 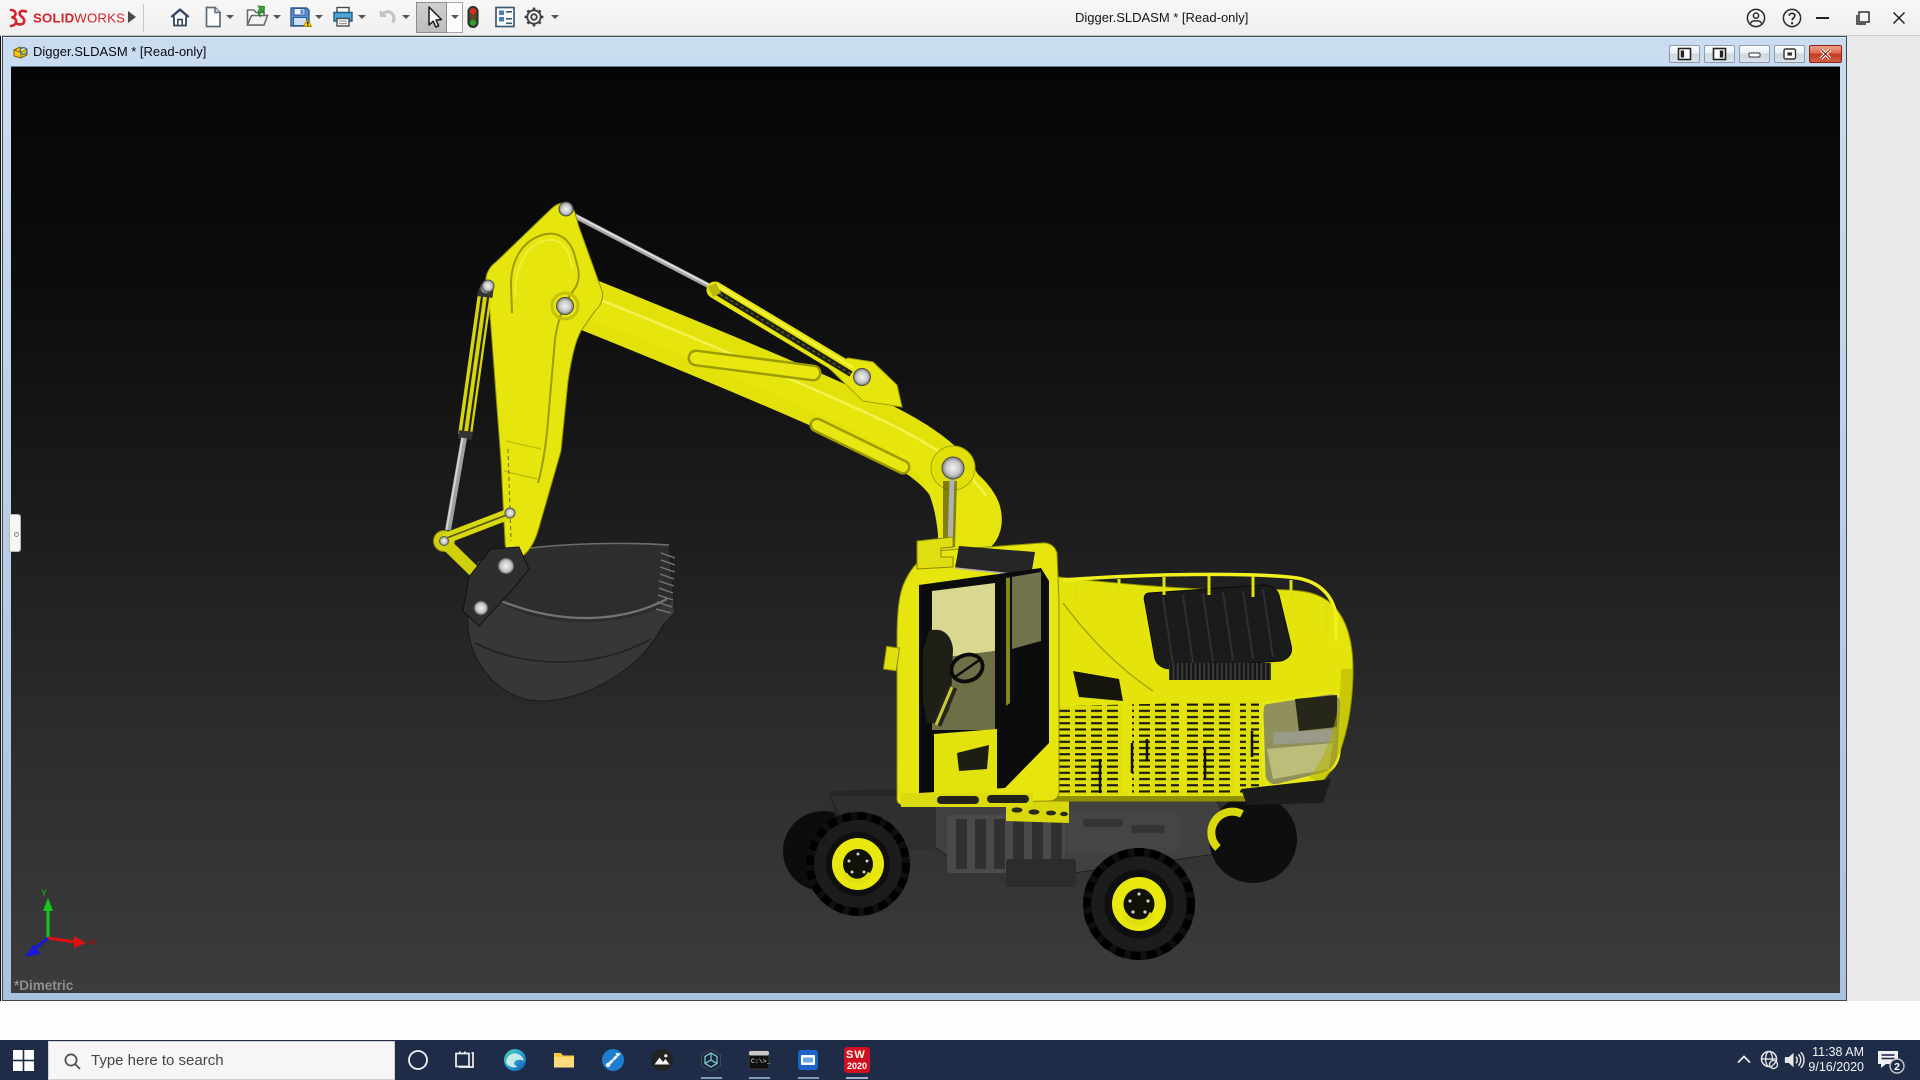 I want to click on svg-text: C:\>_, so click(x=761, y=1061).